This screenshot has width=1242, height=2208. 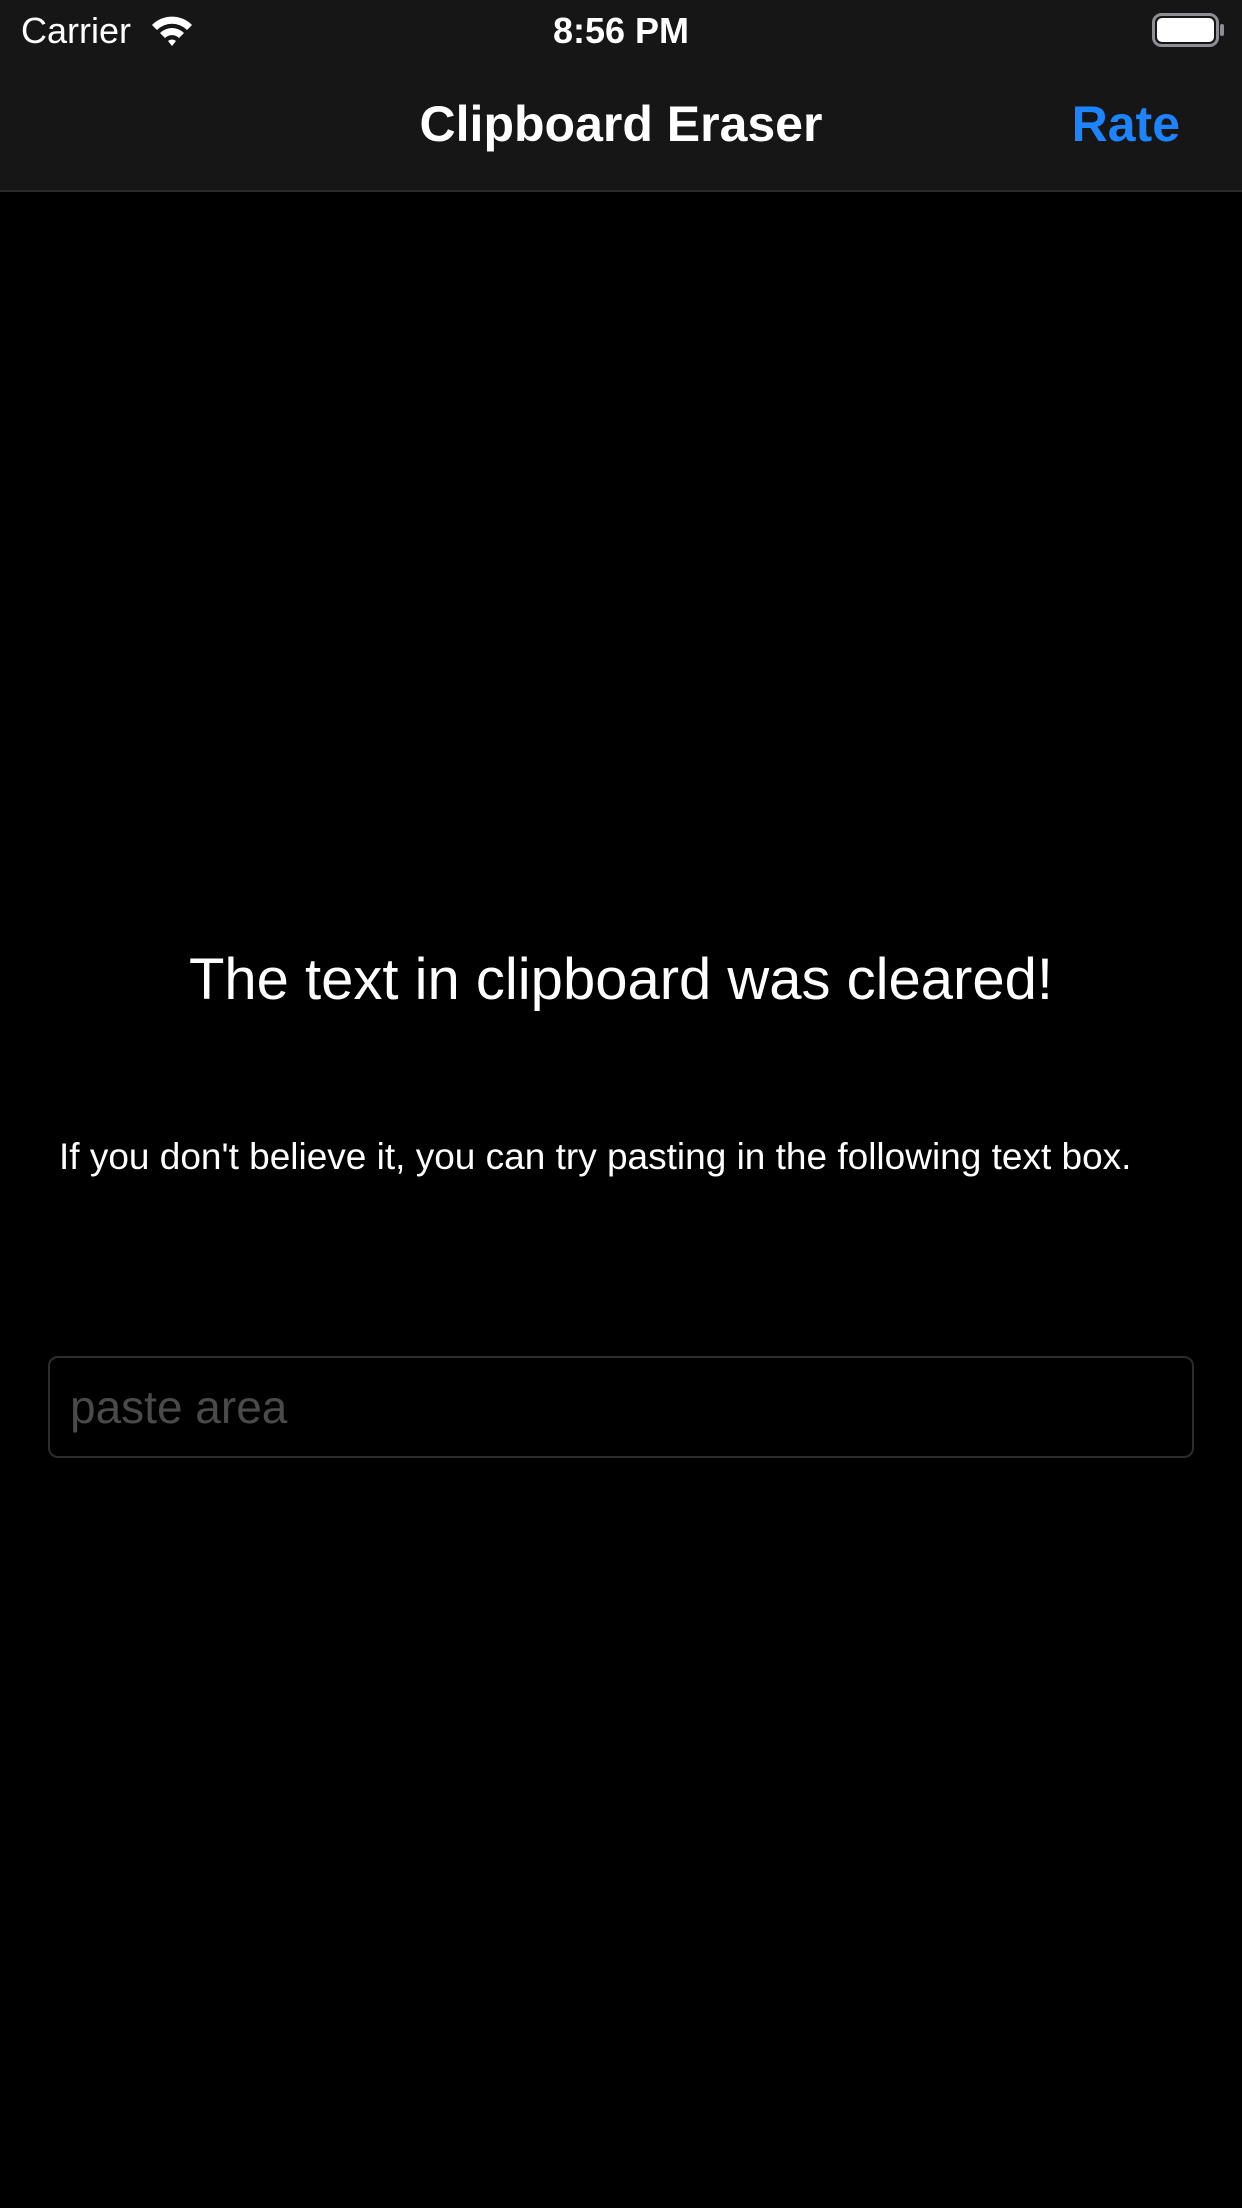 I want to click on paste-area-input, so click(x=621, y=1407).